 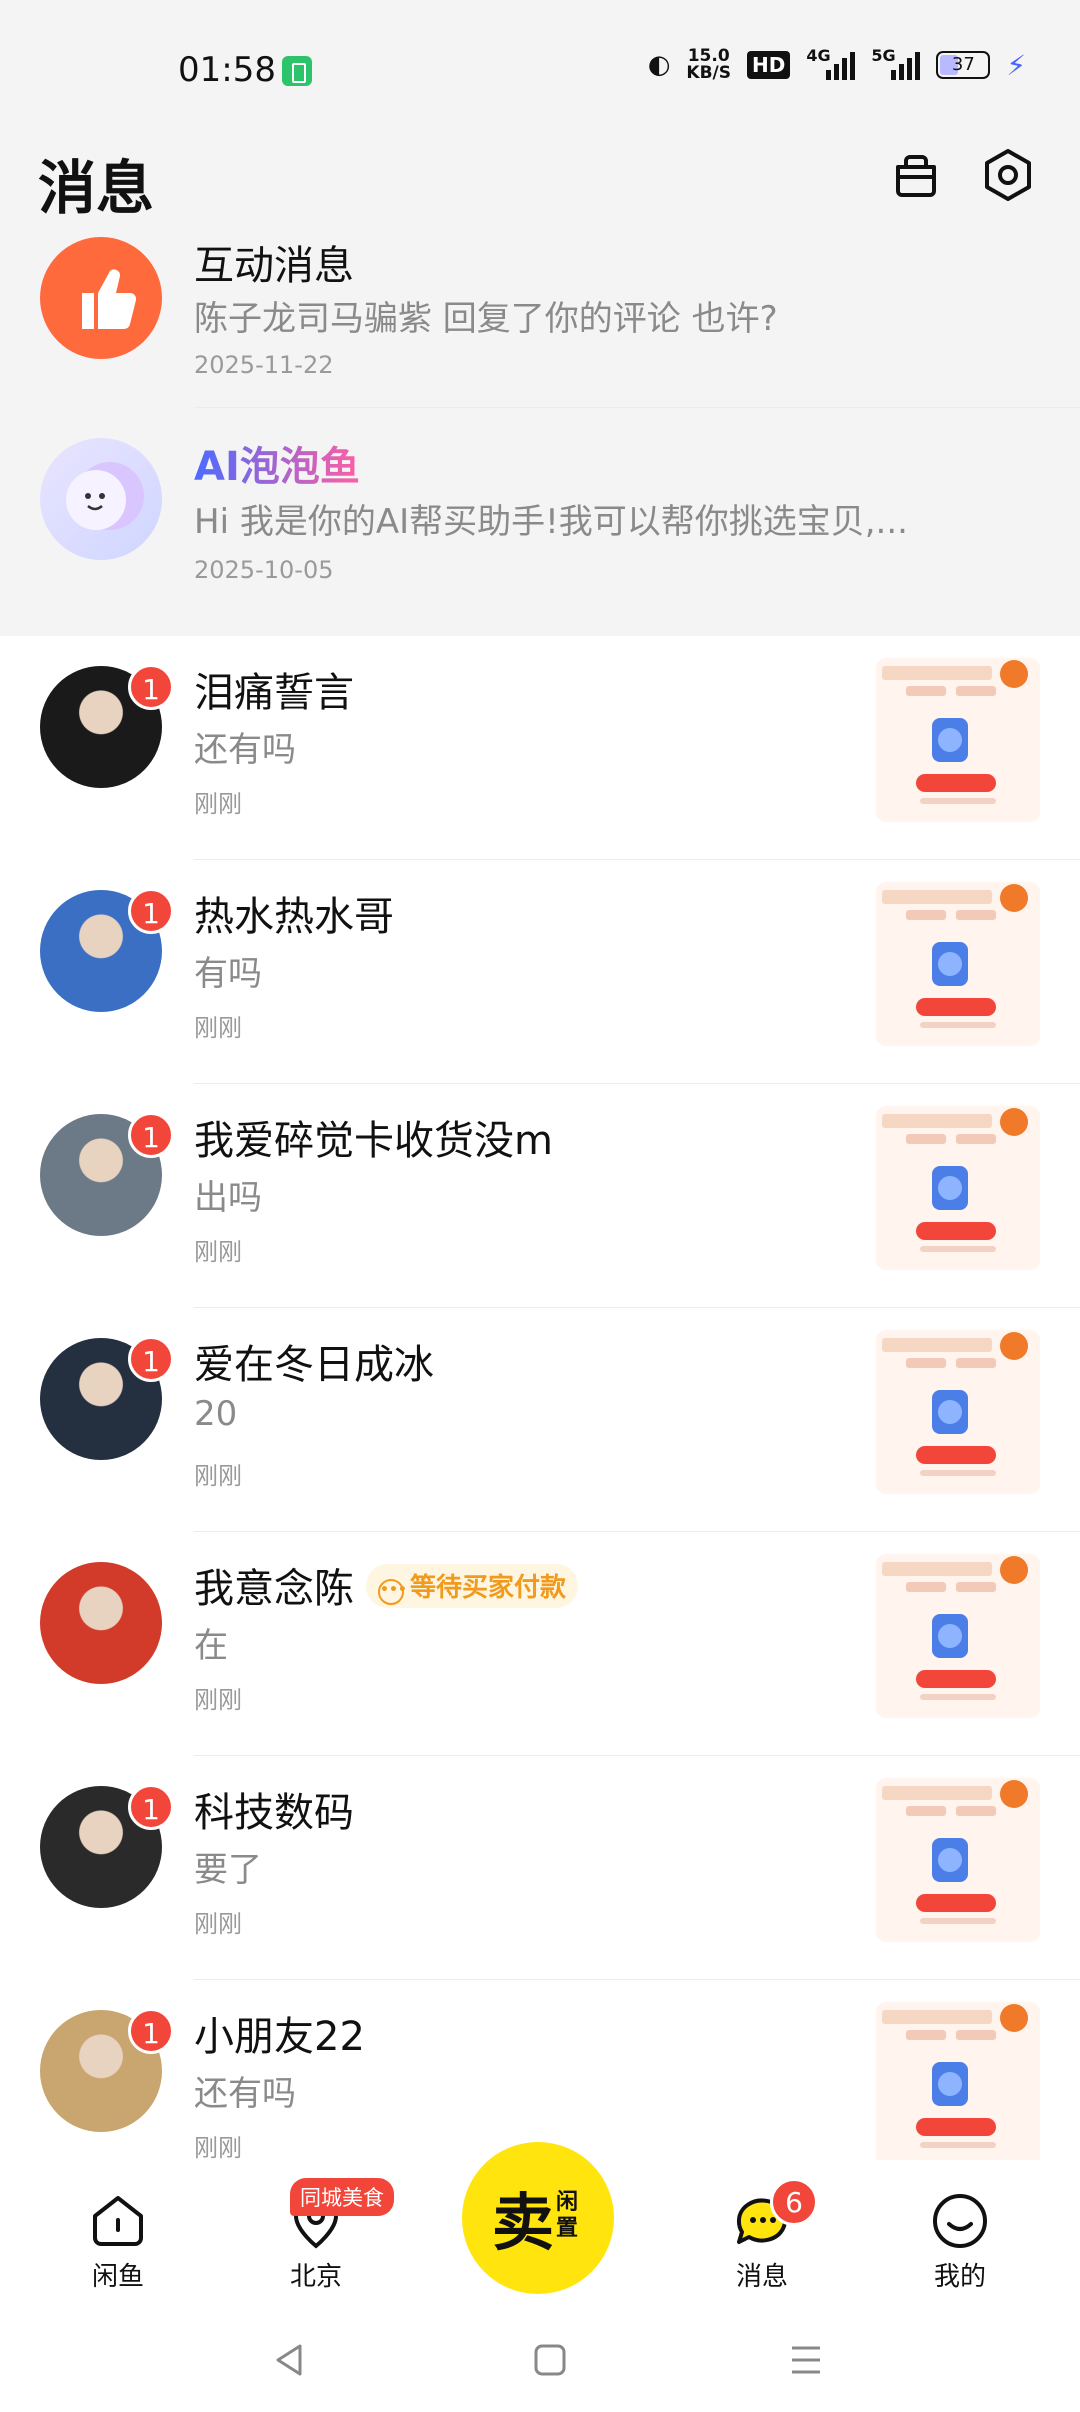 I want to click on network-speed: 15.0 KB/S, so click(x=708, y=65).